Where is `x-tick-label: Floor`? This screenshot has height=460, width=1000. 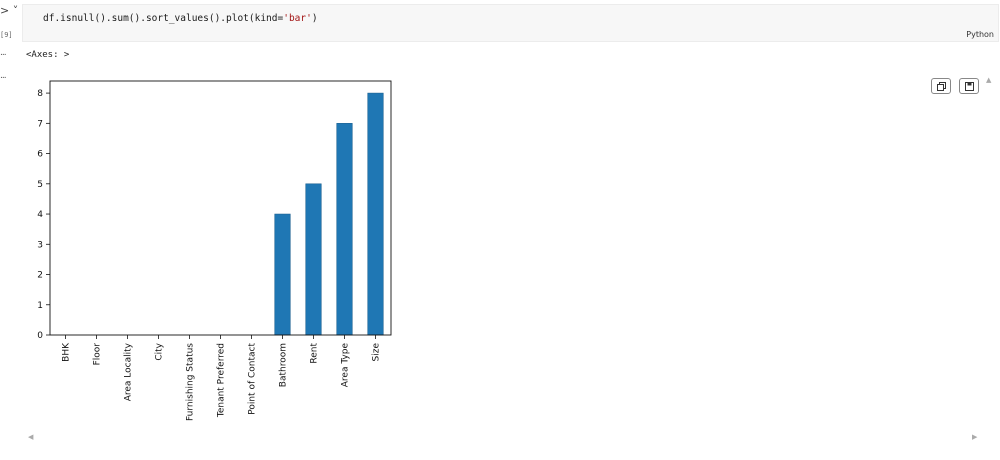 x-tick-label: Floor is located at coordinates (98, 354).